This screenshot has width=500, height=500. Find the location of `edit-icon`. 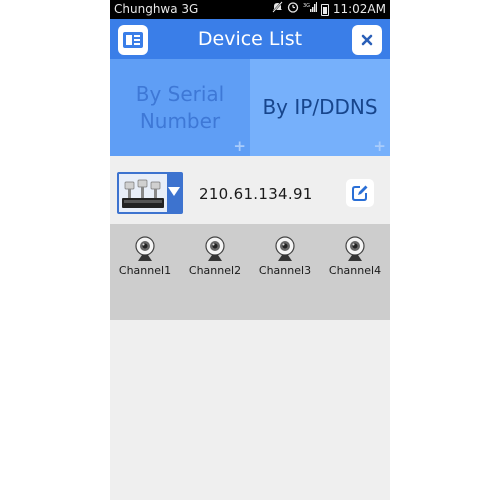

edit-icon is located at coordinates (360, 193).